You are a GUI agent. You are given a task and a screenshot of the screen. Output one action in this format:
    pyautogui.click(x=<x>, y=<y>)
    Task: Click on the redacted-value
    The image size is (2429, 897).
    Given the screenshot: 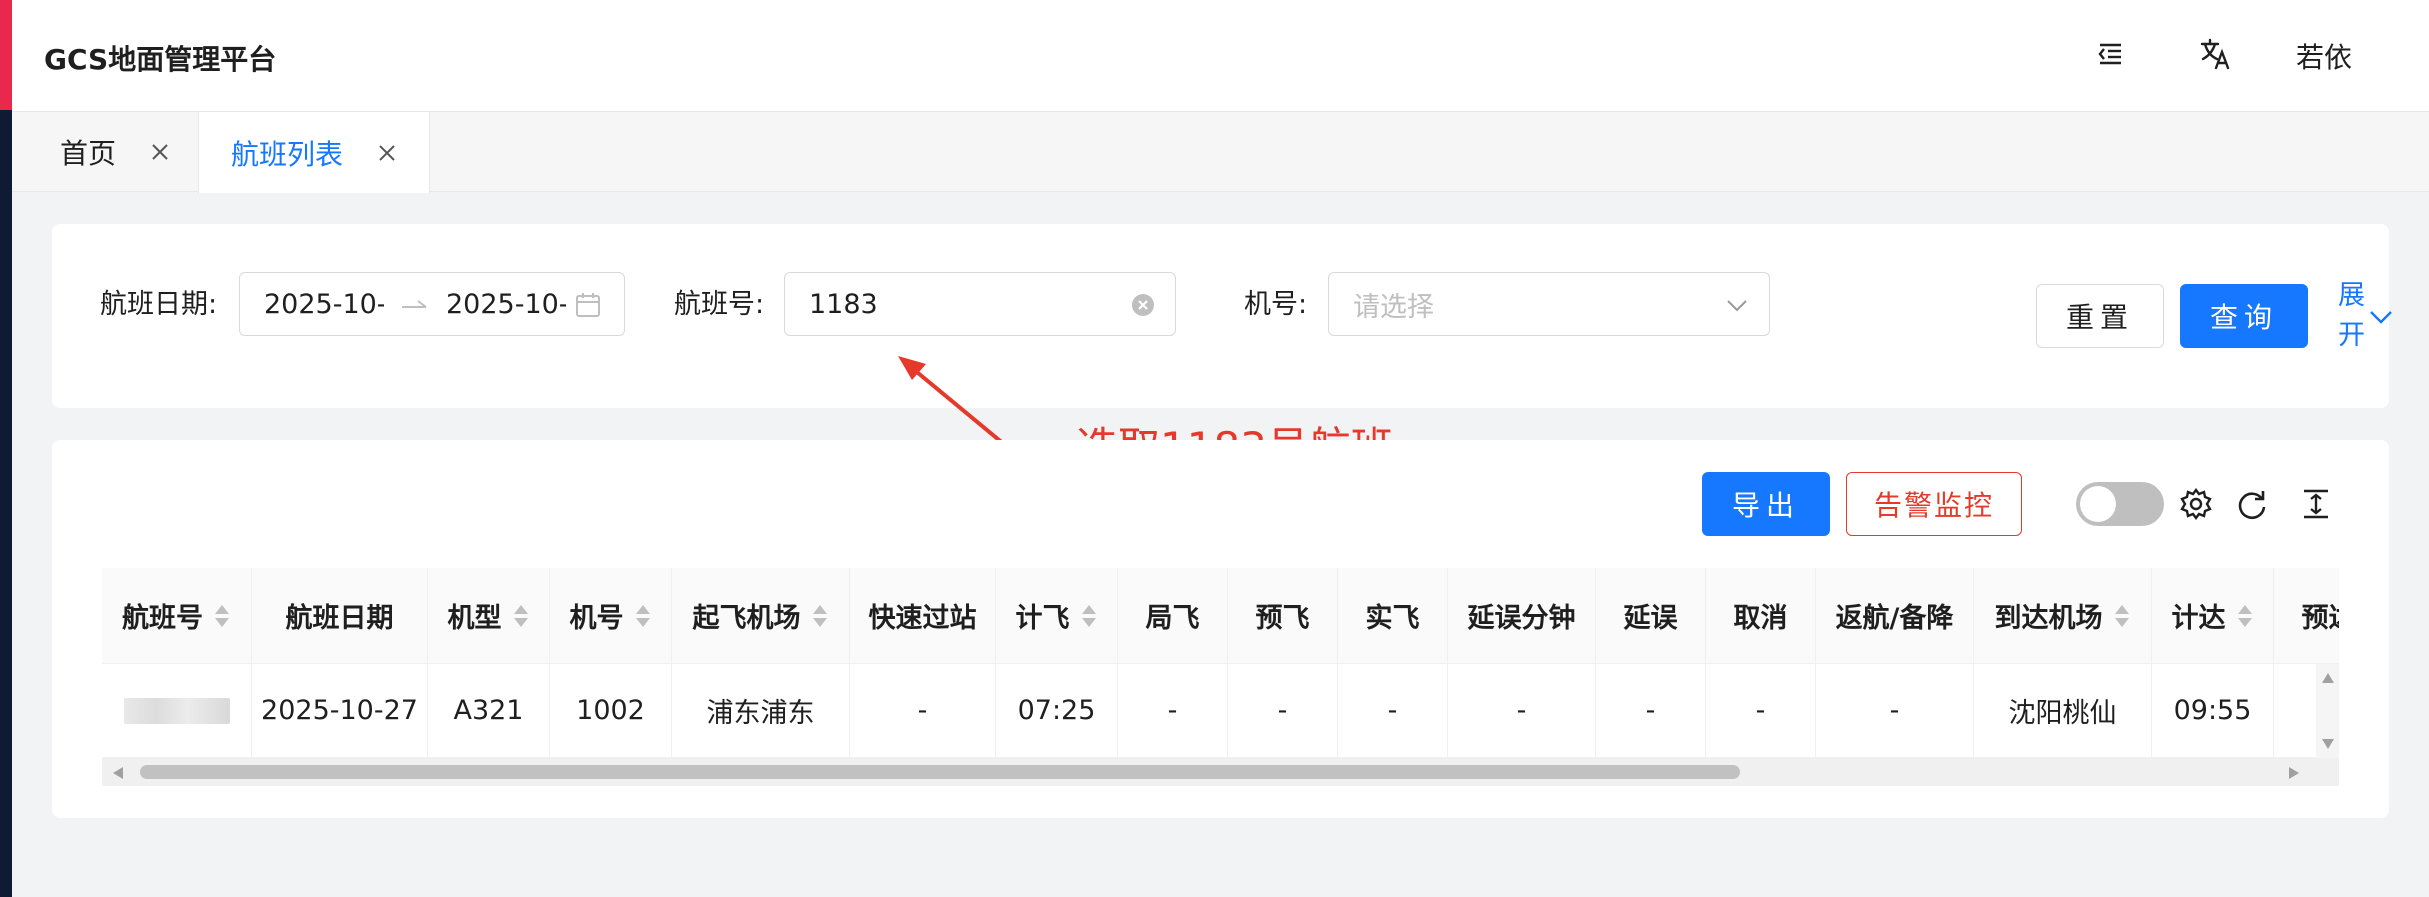 What is the action you would take?
    pyautogui.click(x=176, y=710)
    